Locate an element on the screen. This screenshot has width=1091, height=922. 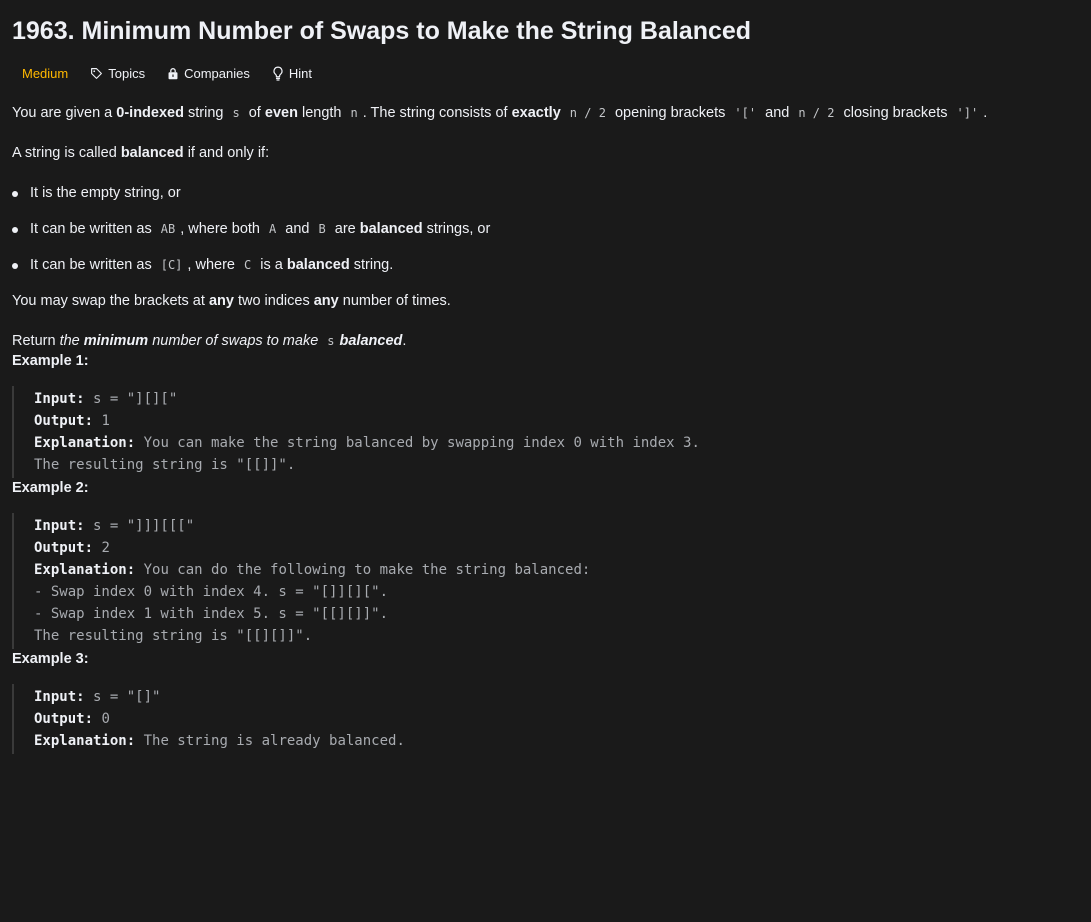
hint-label: Hint is located at coordinates (300, 73).